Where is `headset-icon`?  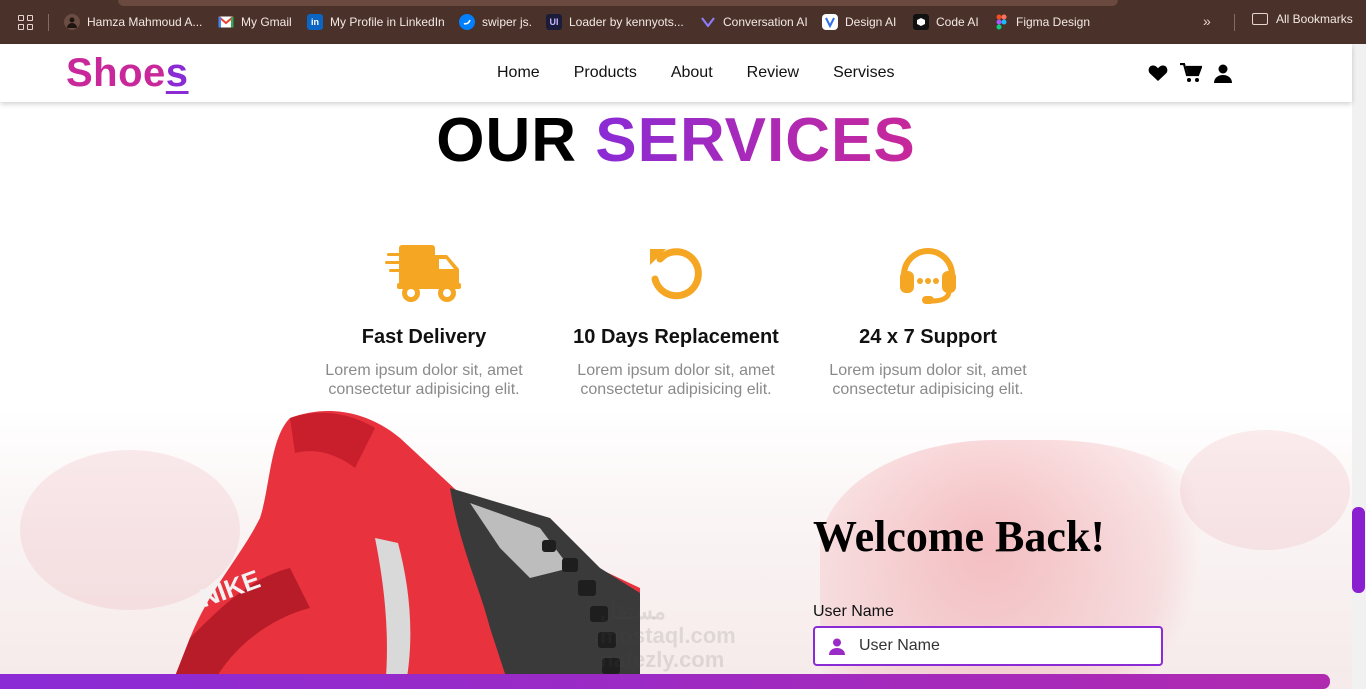 headset-icon is located at coordinates (928, 273).